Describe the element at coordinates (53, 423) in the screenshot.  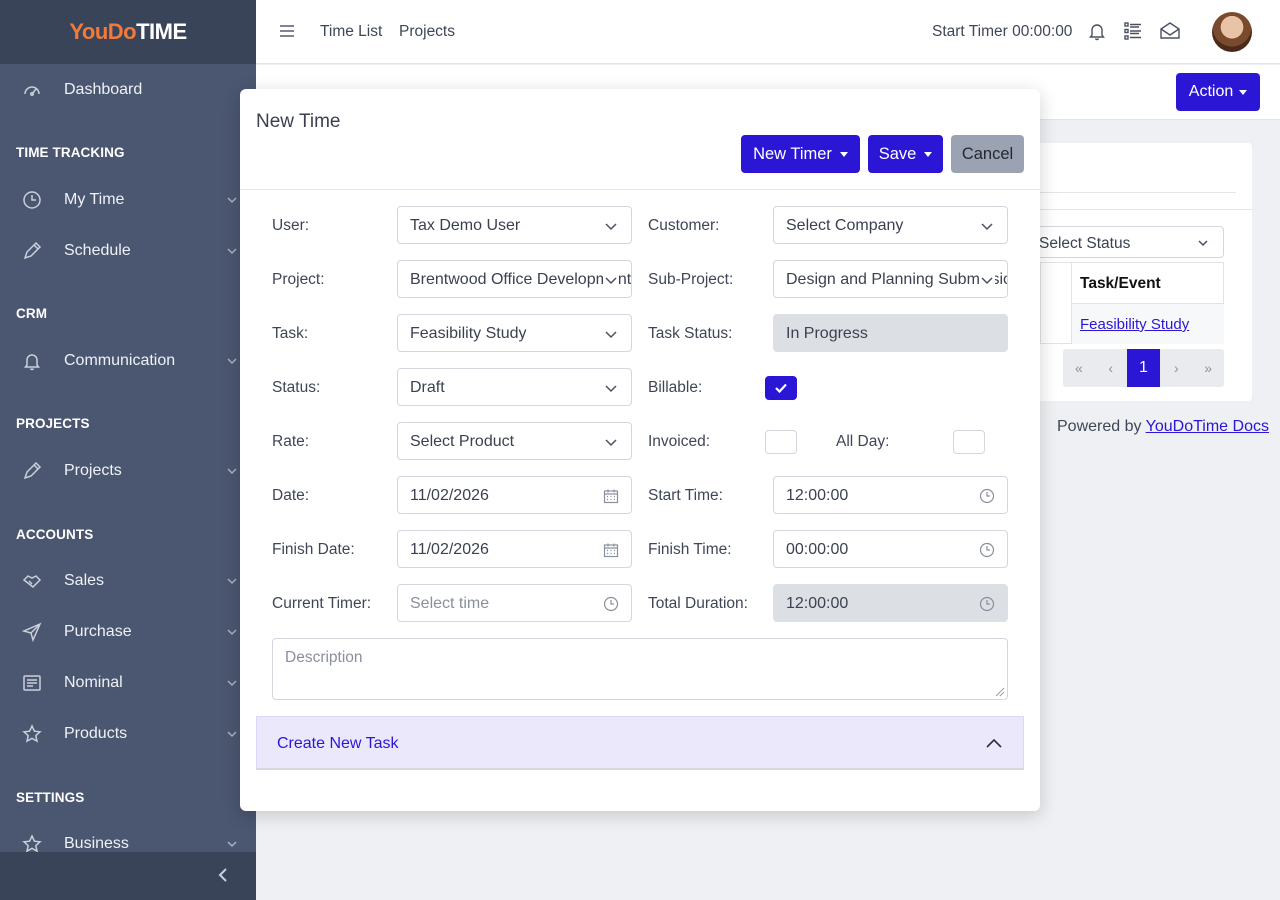
I see `section-projects: PROJECTS` at that location.